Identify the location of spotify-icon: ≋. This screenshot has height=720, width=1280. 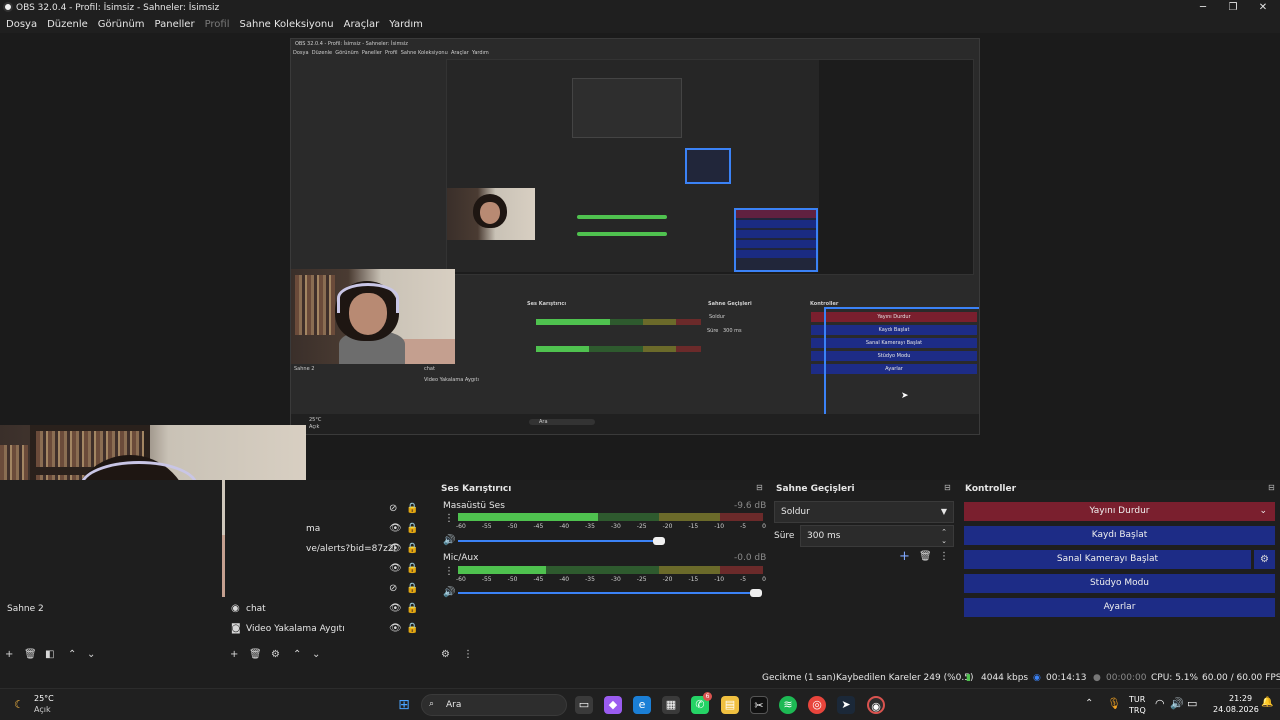
(788, 705).